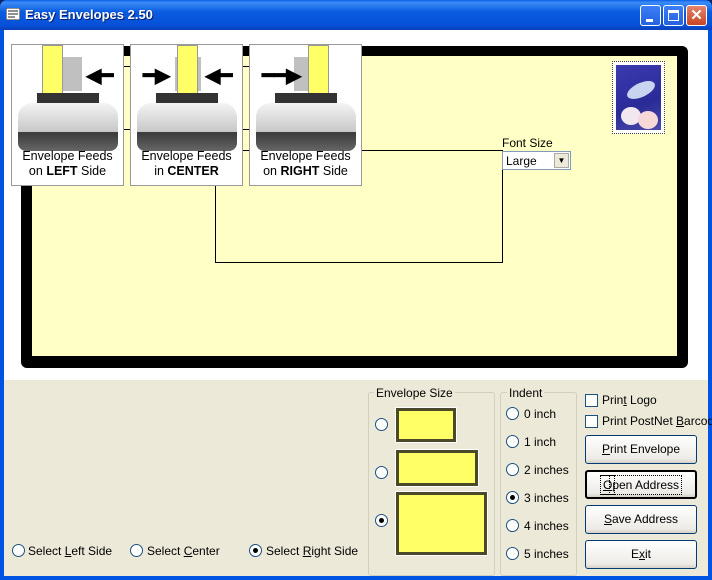 Image resolution: width=712 pixels, height=580 pixels. What do you see at coordinates (255, 550) in the screenshot?
I see `select-right-radio` at bounding box center [255, 550].